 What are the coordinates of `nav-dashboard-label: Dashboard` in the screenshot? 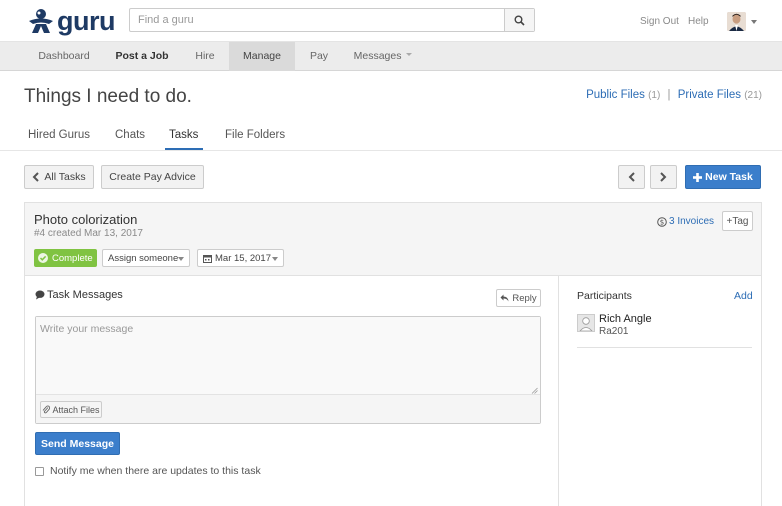 It's located at (64, 56).